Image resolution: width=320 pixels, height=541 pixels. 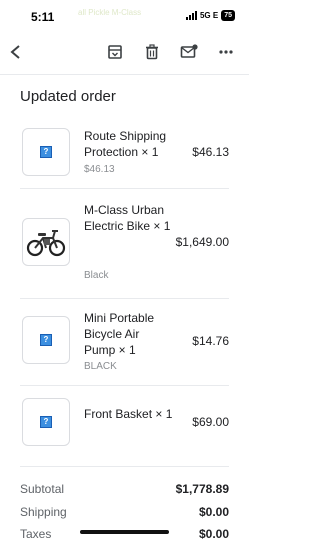 I want to click on item-name: Front Basket × 1, so click(x=128, y=414).